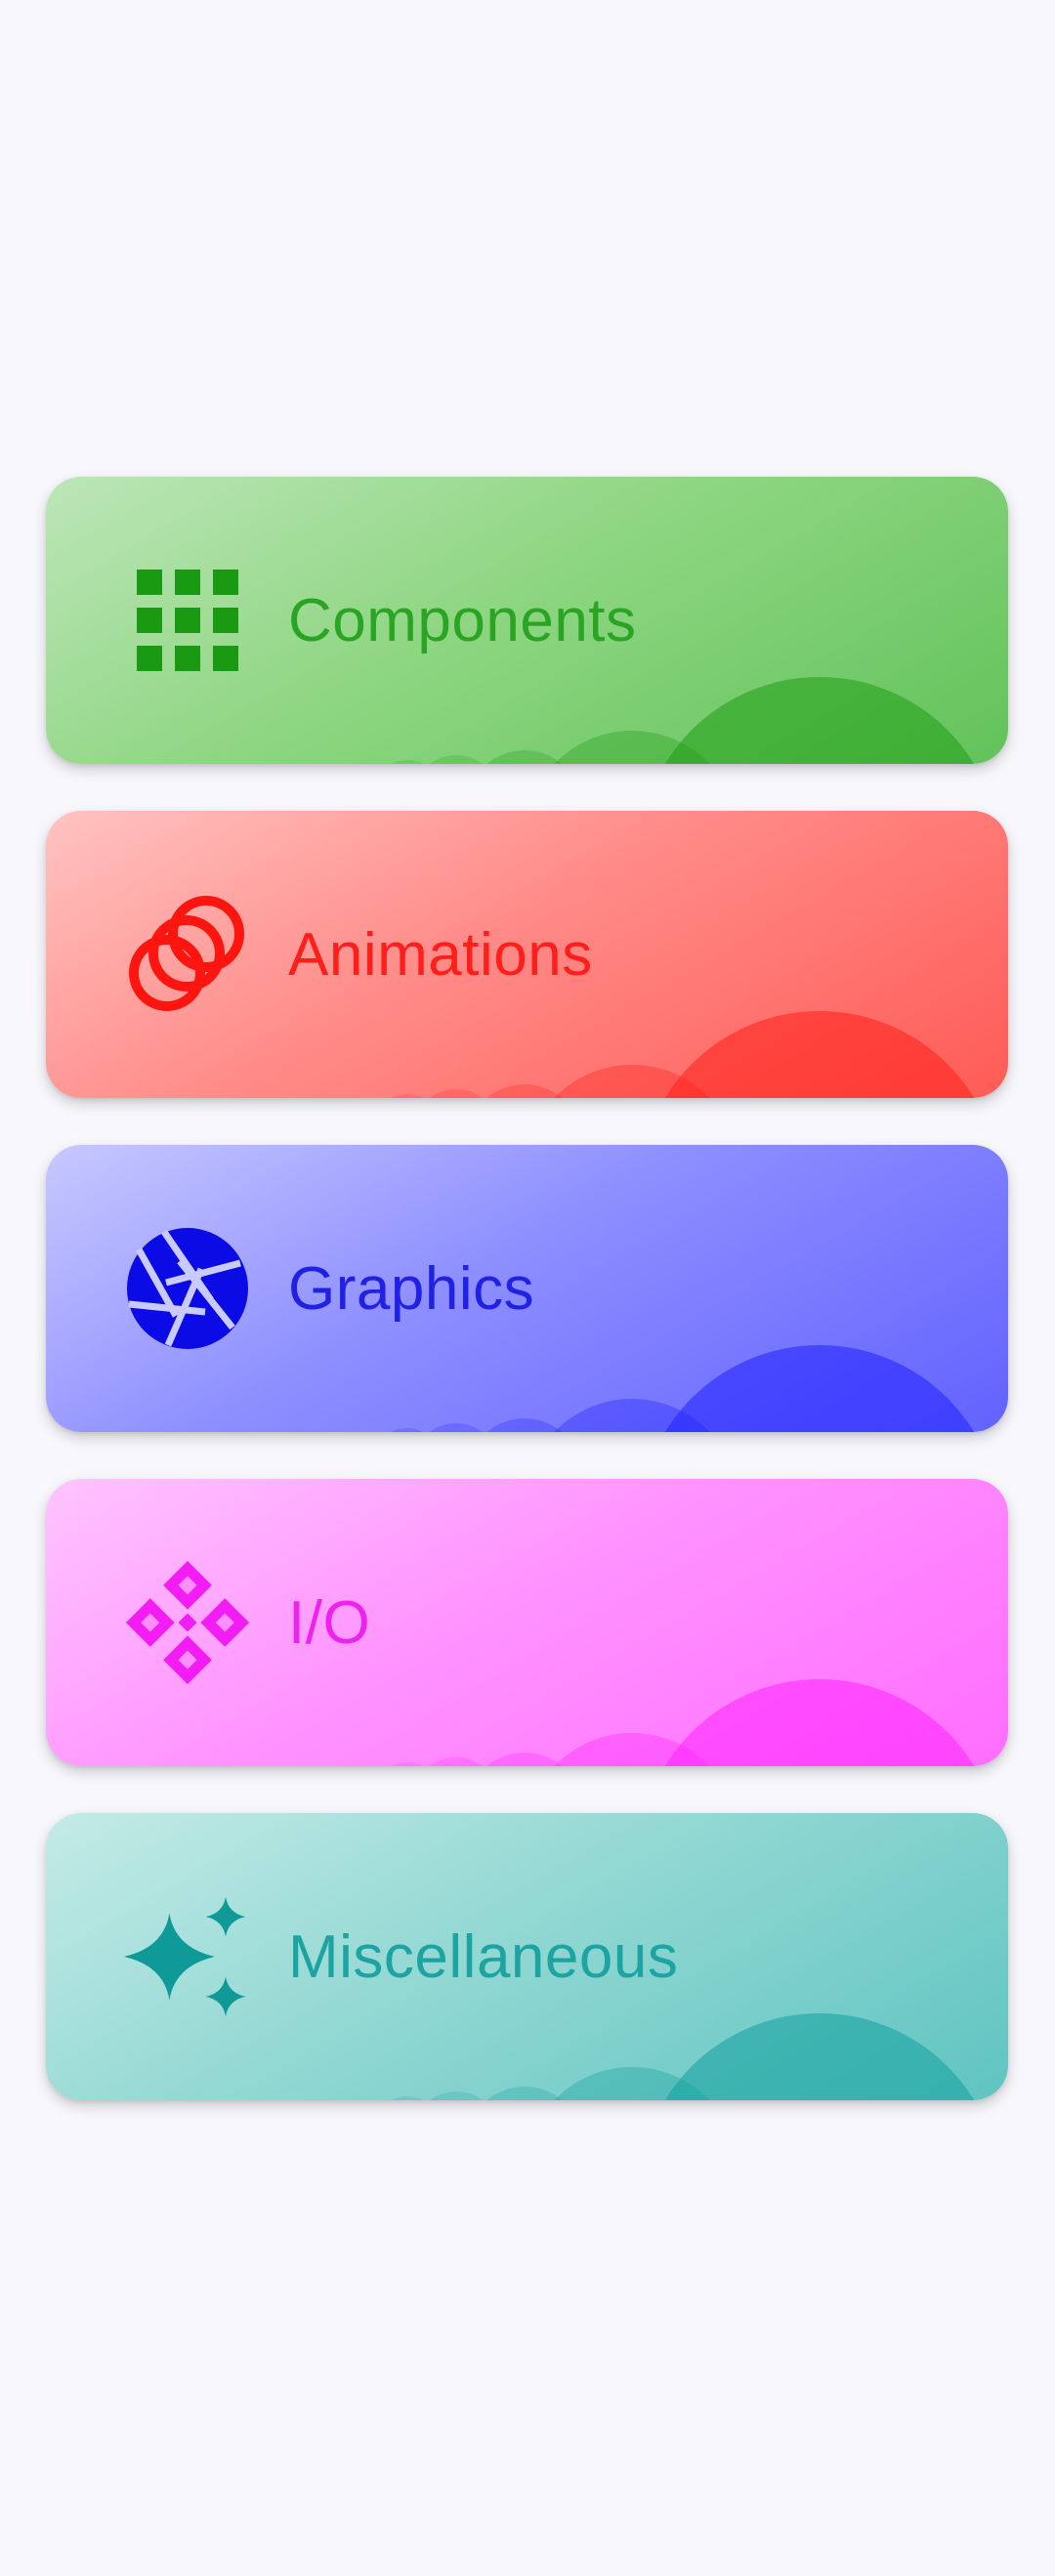 The width and height of the screenshot is (1055, 2576). Describe the element at coordinates (411, 1288) in the screenshot. I see `category-label: Graphics` at that location.